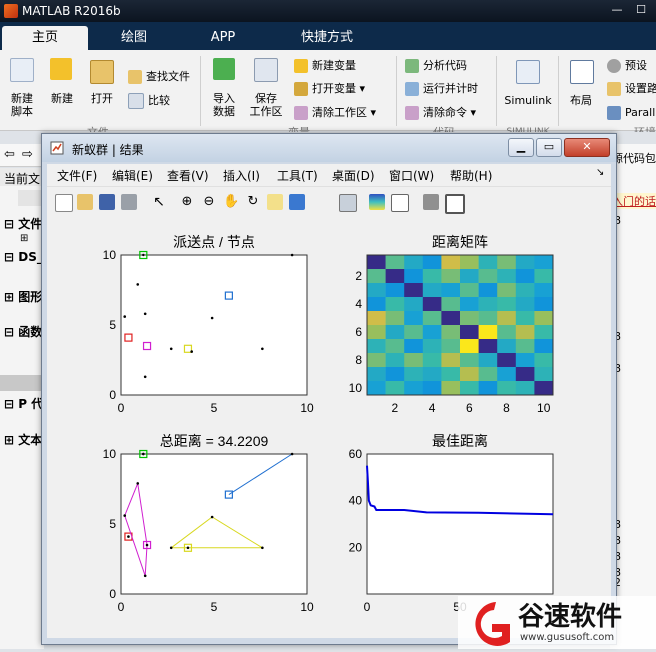 The image size is (656, 652). Describe the element at coordinates (506, 408) in the screenshot. I see `x-tick-label: 8` at that location.